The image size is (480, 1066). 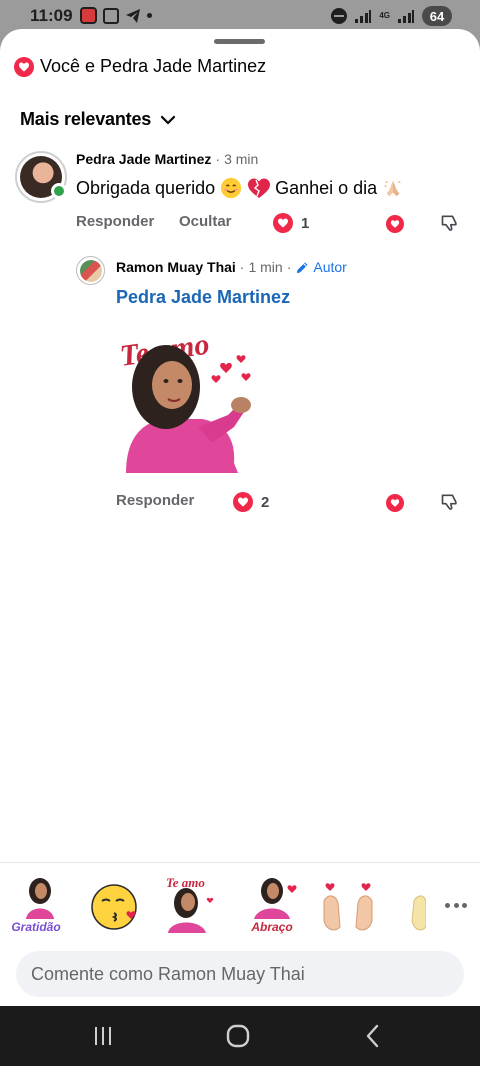 I want to click on network-type: 4G, so click(x=384, y=15).